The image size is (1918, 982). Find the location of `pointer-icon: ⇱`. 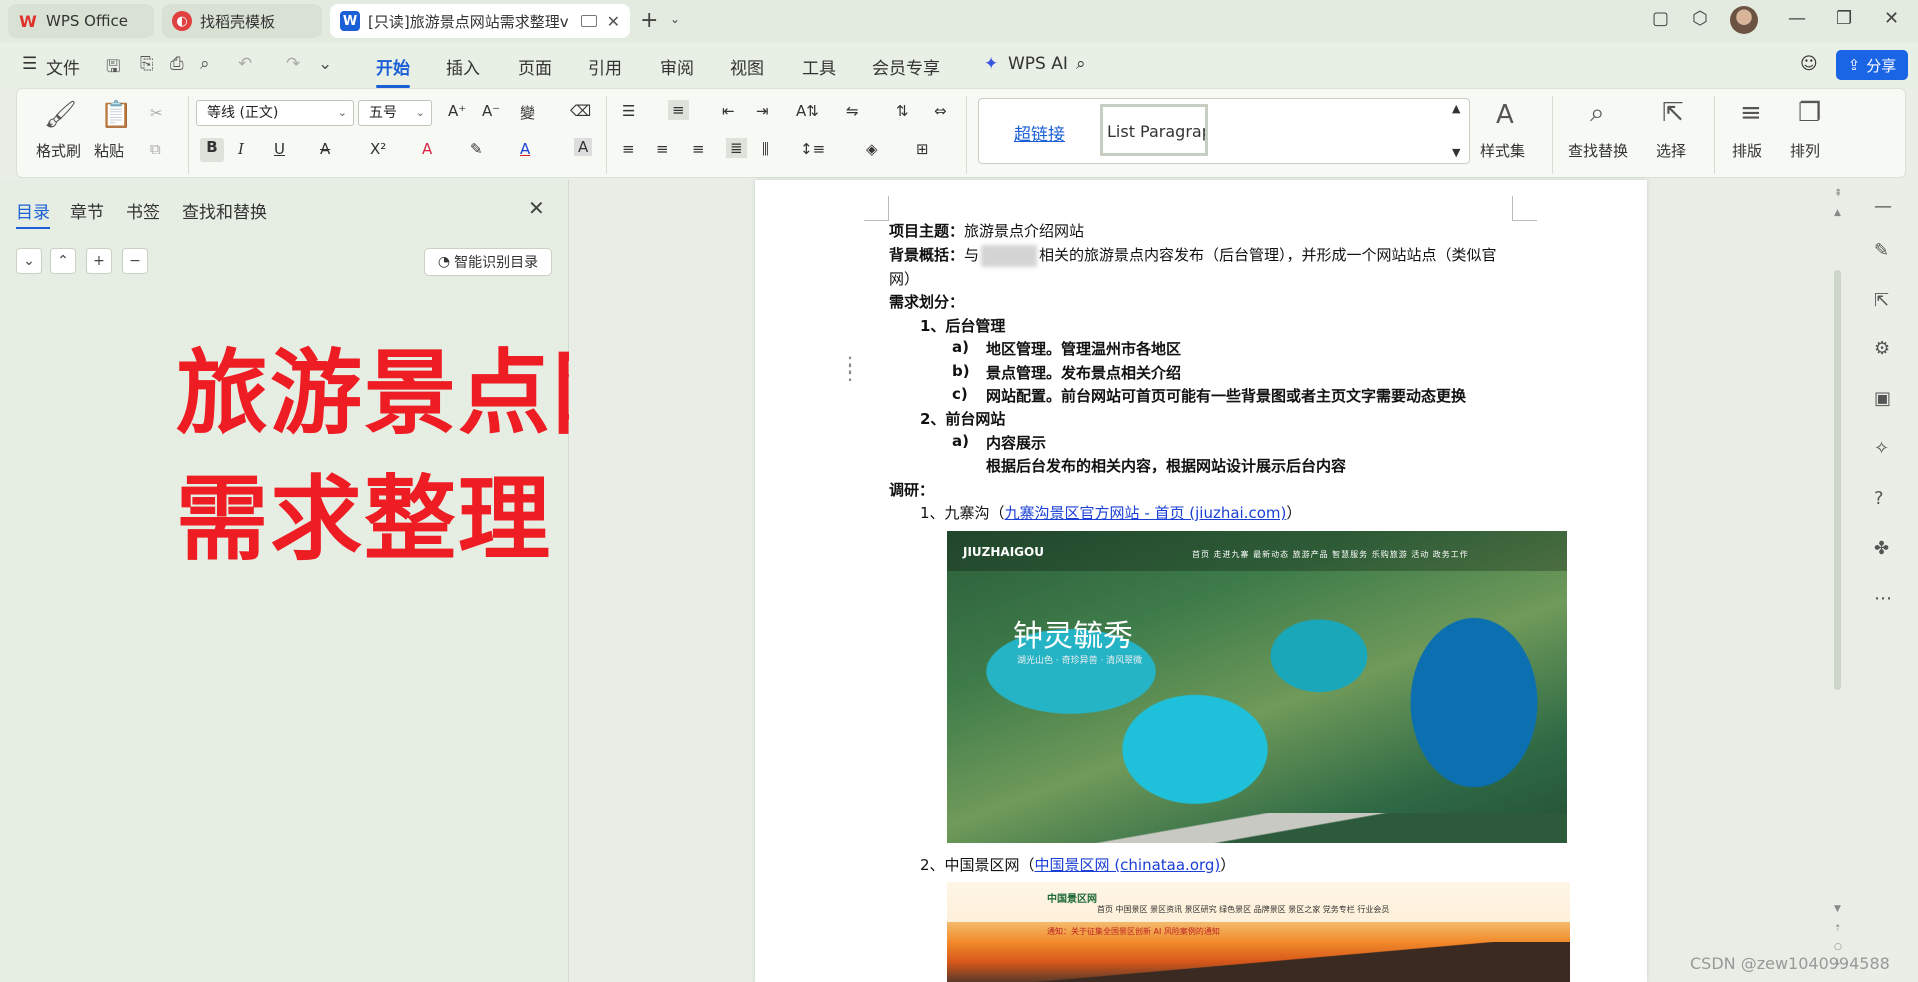

pointer-icon: ⇱ is located at coordinates (1881, 300).